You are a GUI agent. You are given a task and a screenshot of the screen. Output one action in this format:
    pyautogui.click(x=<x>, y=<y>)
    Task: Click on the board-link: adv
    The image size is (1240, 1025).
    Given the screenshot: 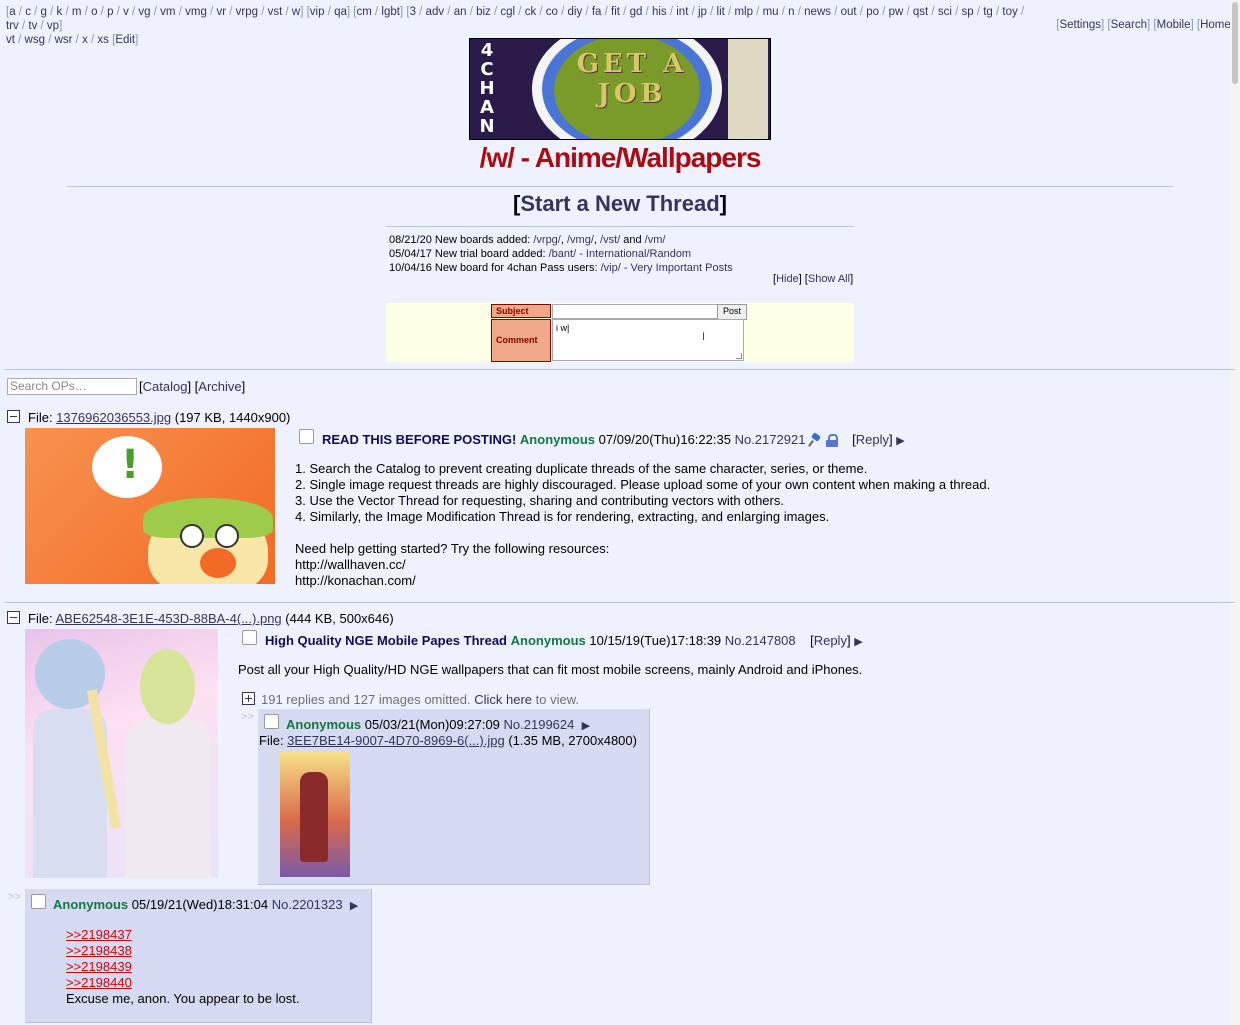 What is the action you would take?
    pyautogui.click(x=435, y=12)
    